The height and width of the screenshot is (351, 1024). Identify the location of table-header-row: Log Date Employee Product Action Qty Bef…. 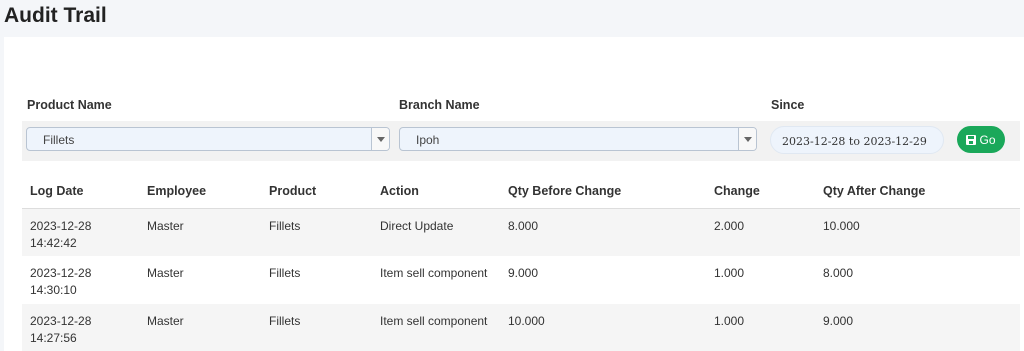
(521, 191).